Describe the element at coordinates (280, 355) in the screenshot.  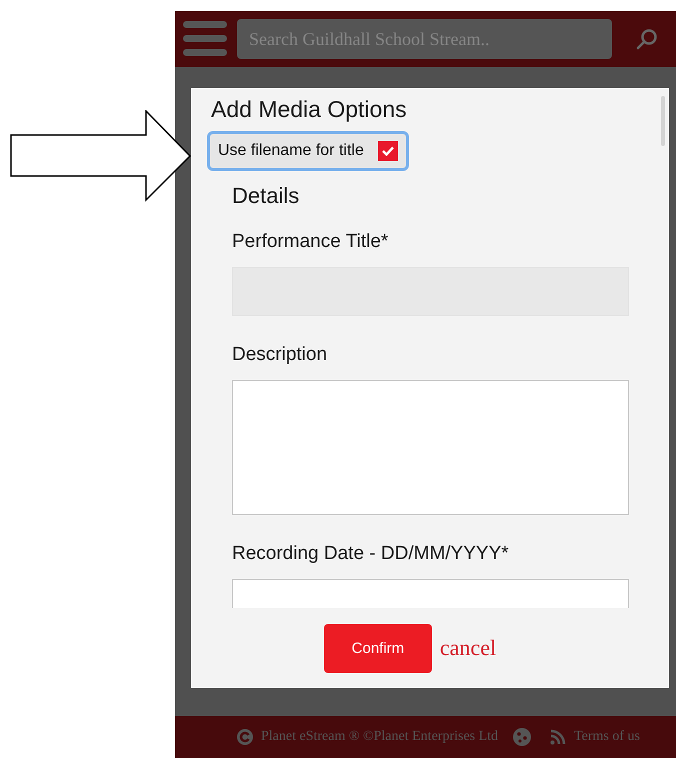
I see `field-label: Description` at that location.